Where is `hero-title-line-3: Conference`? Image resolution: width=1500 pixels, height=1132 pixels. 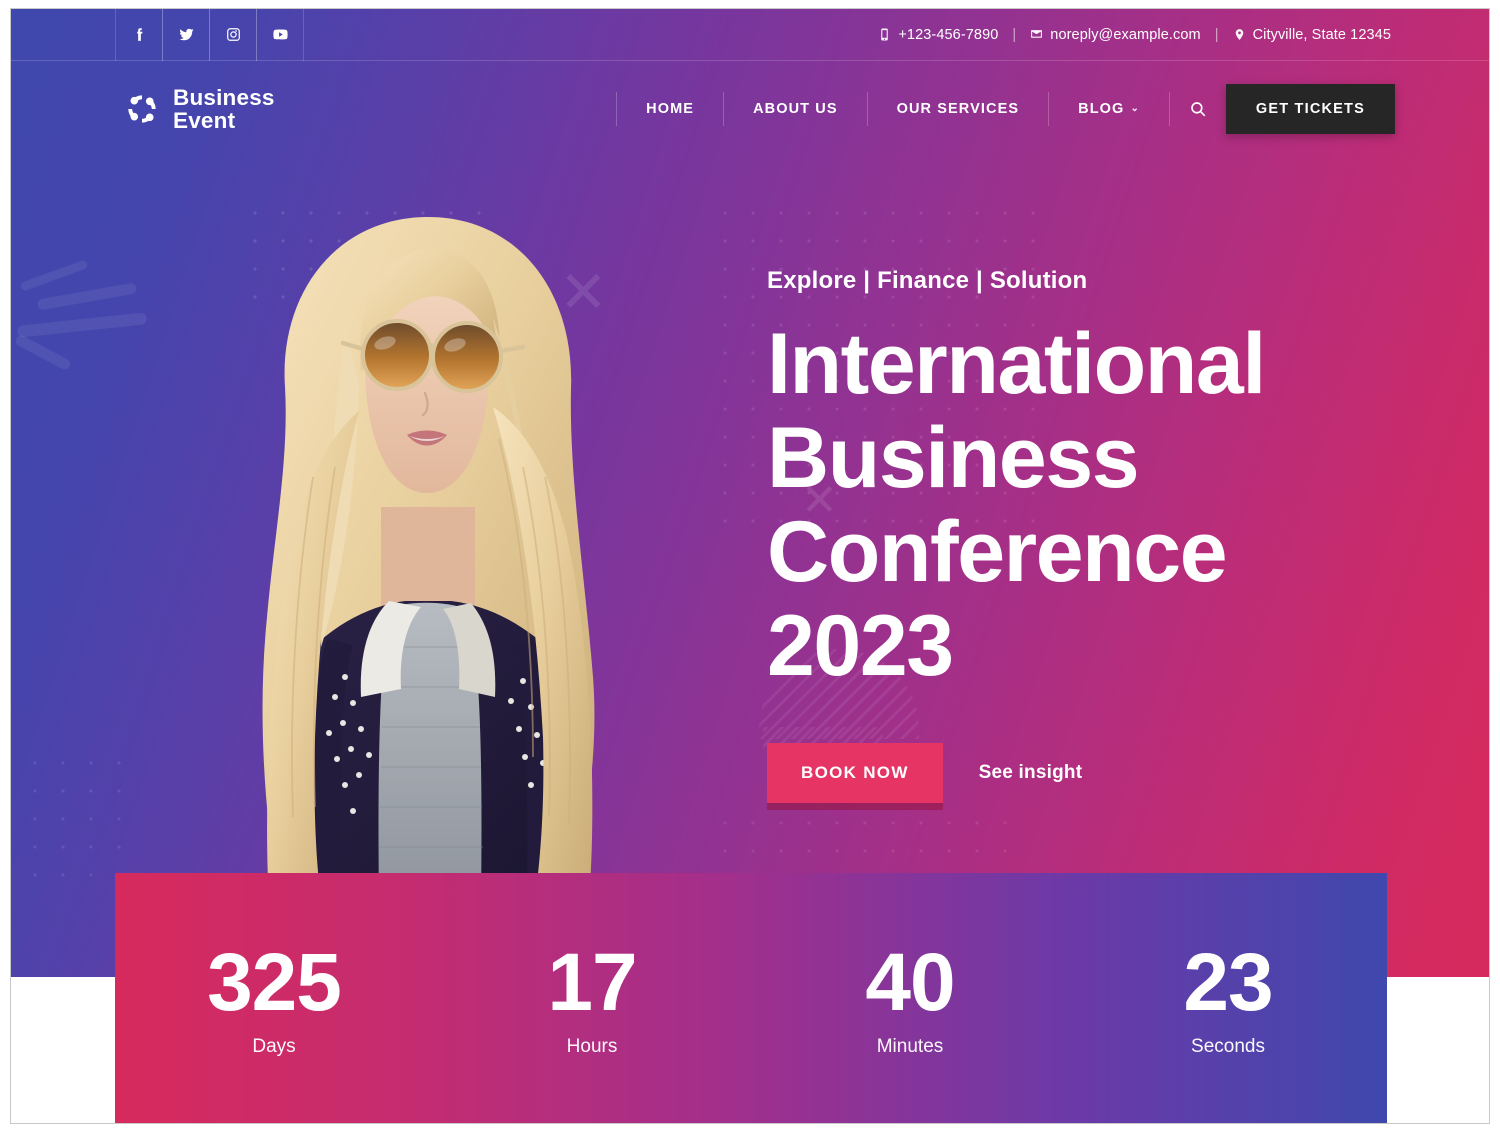
hero-title-line-3: Conference is located at coordinates (997, 552).